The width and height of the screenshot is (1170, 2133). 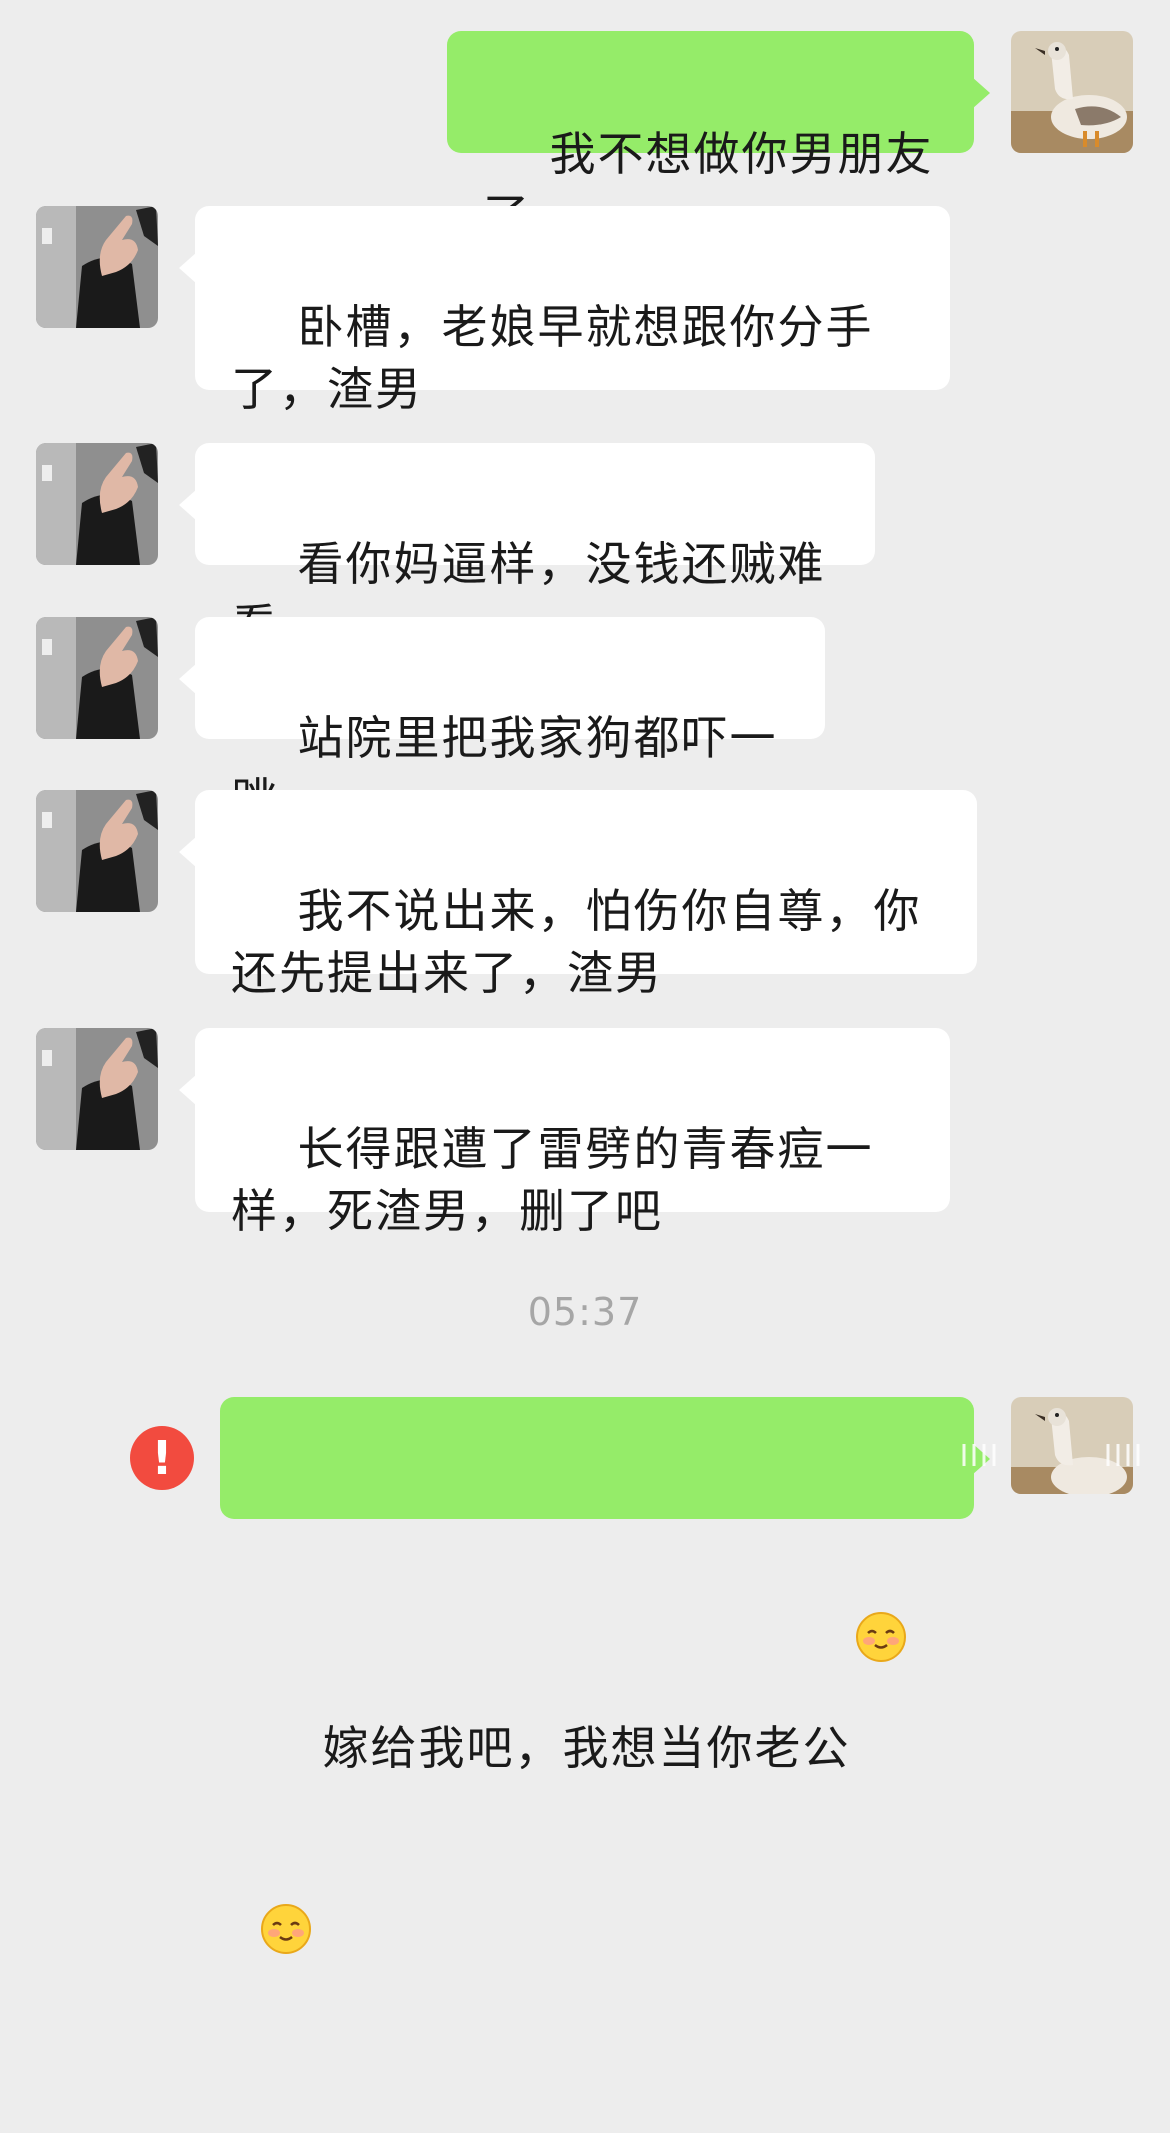 I want to click on message-timestamp: 05:37, so click(x=585, y=1312).